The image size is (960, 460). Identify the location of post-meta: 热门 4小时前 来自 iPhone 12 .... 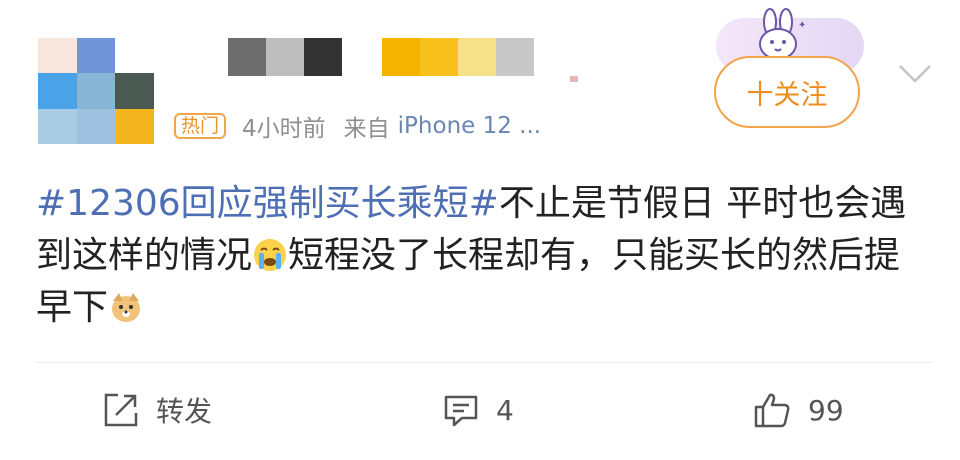
(357, 126).